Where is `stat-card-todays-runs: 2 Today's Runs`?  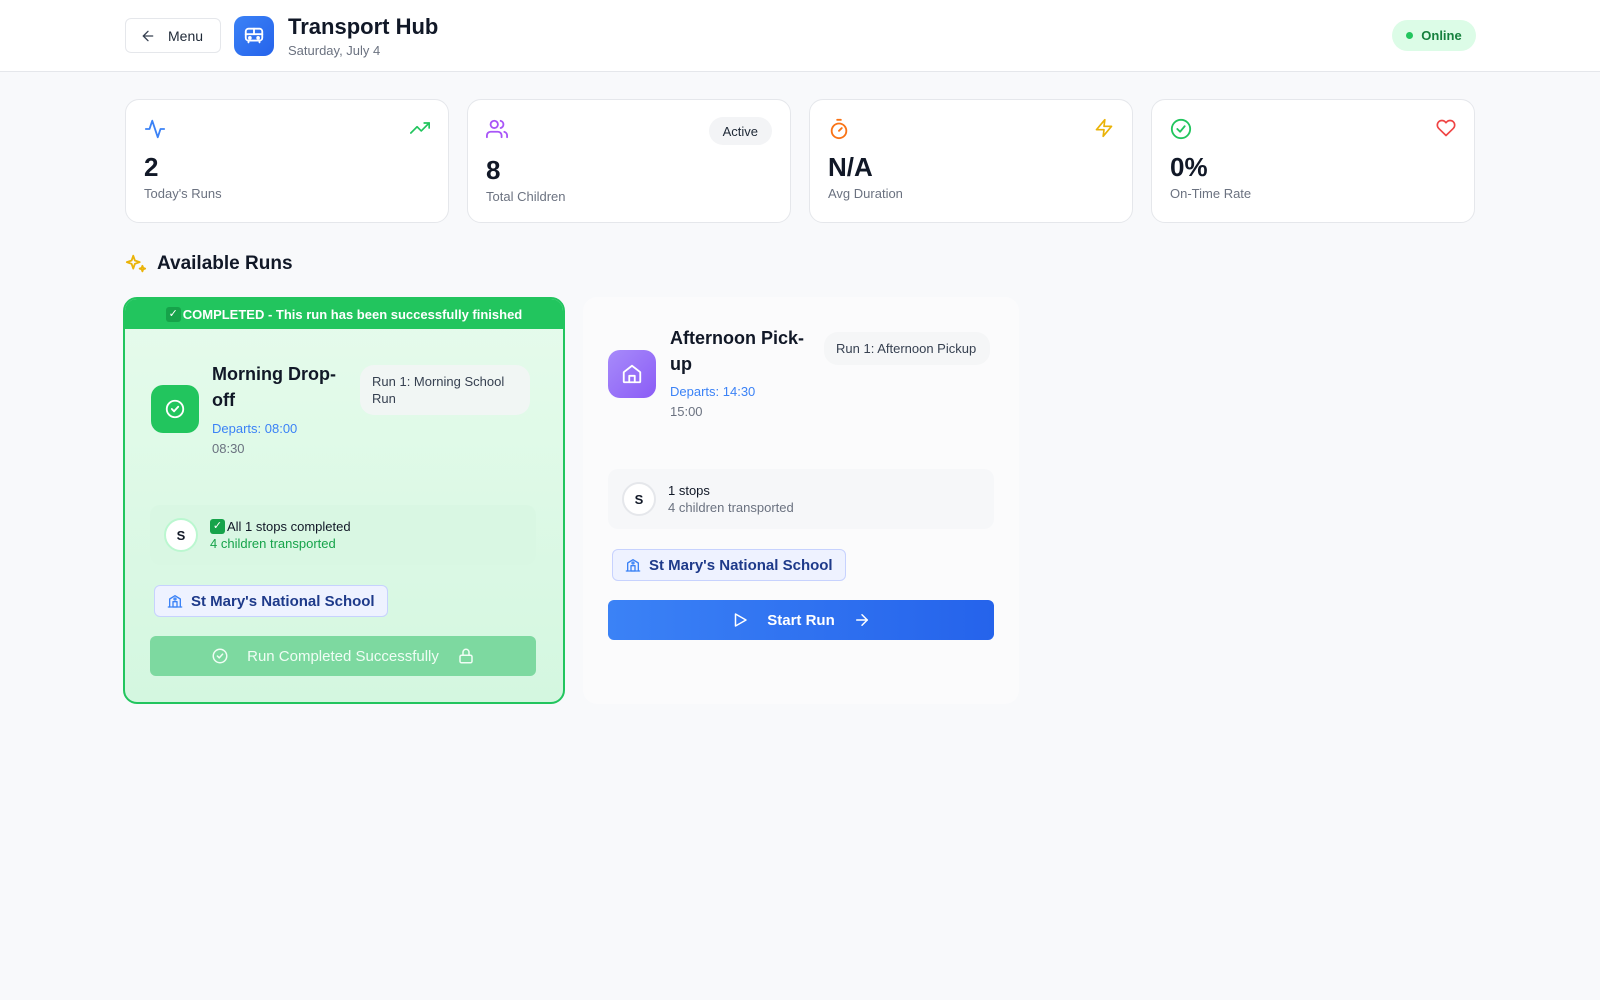
stat-card-todays-runs: 2 Today's Runs is located at coordinates (287, 161).